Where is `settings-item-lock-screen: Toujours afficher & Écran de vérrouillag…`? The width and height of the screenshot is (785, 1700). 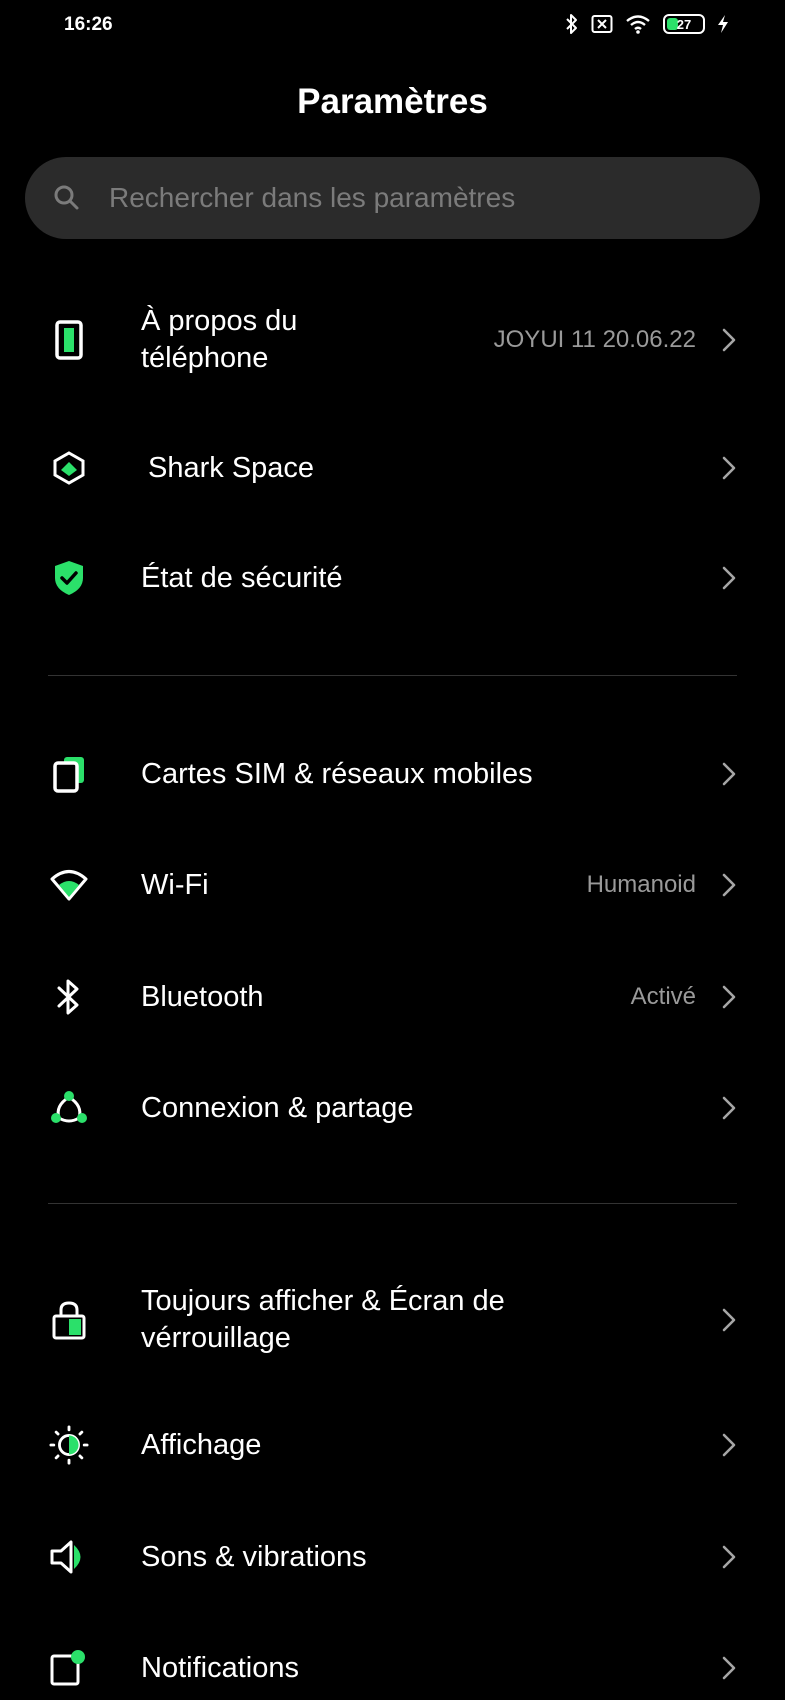
settings-item-lock-screen: Toujours afficher & Écran de vérrouillag… is located at coordinates (392, 1320).